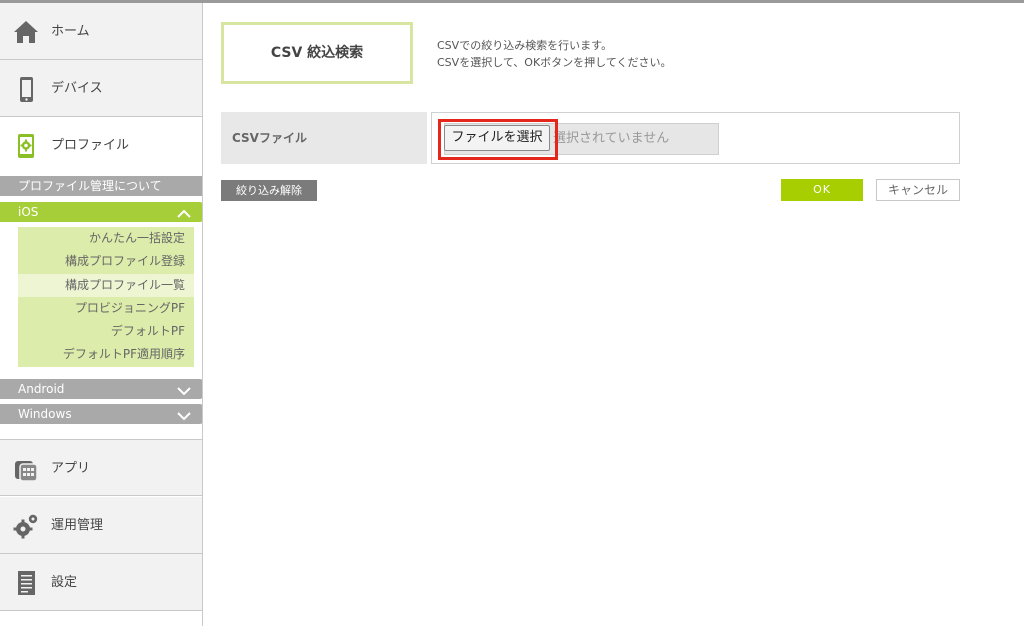 The image size is (1024, 626). I want to click on choose-file-button: ファイルを選択, so click(497, 138).